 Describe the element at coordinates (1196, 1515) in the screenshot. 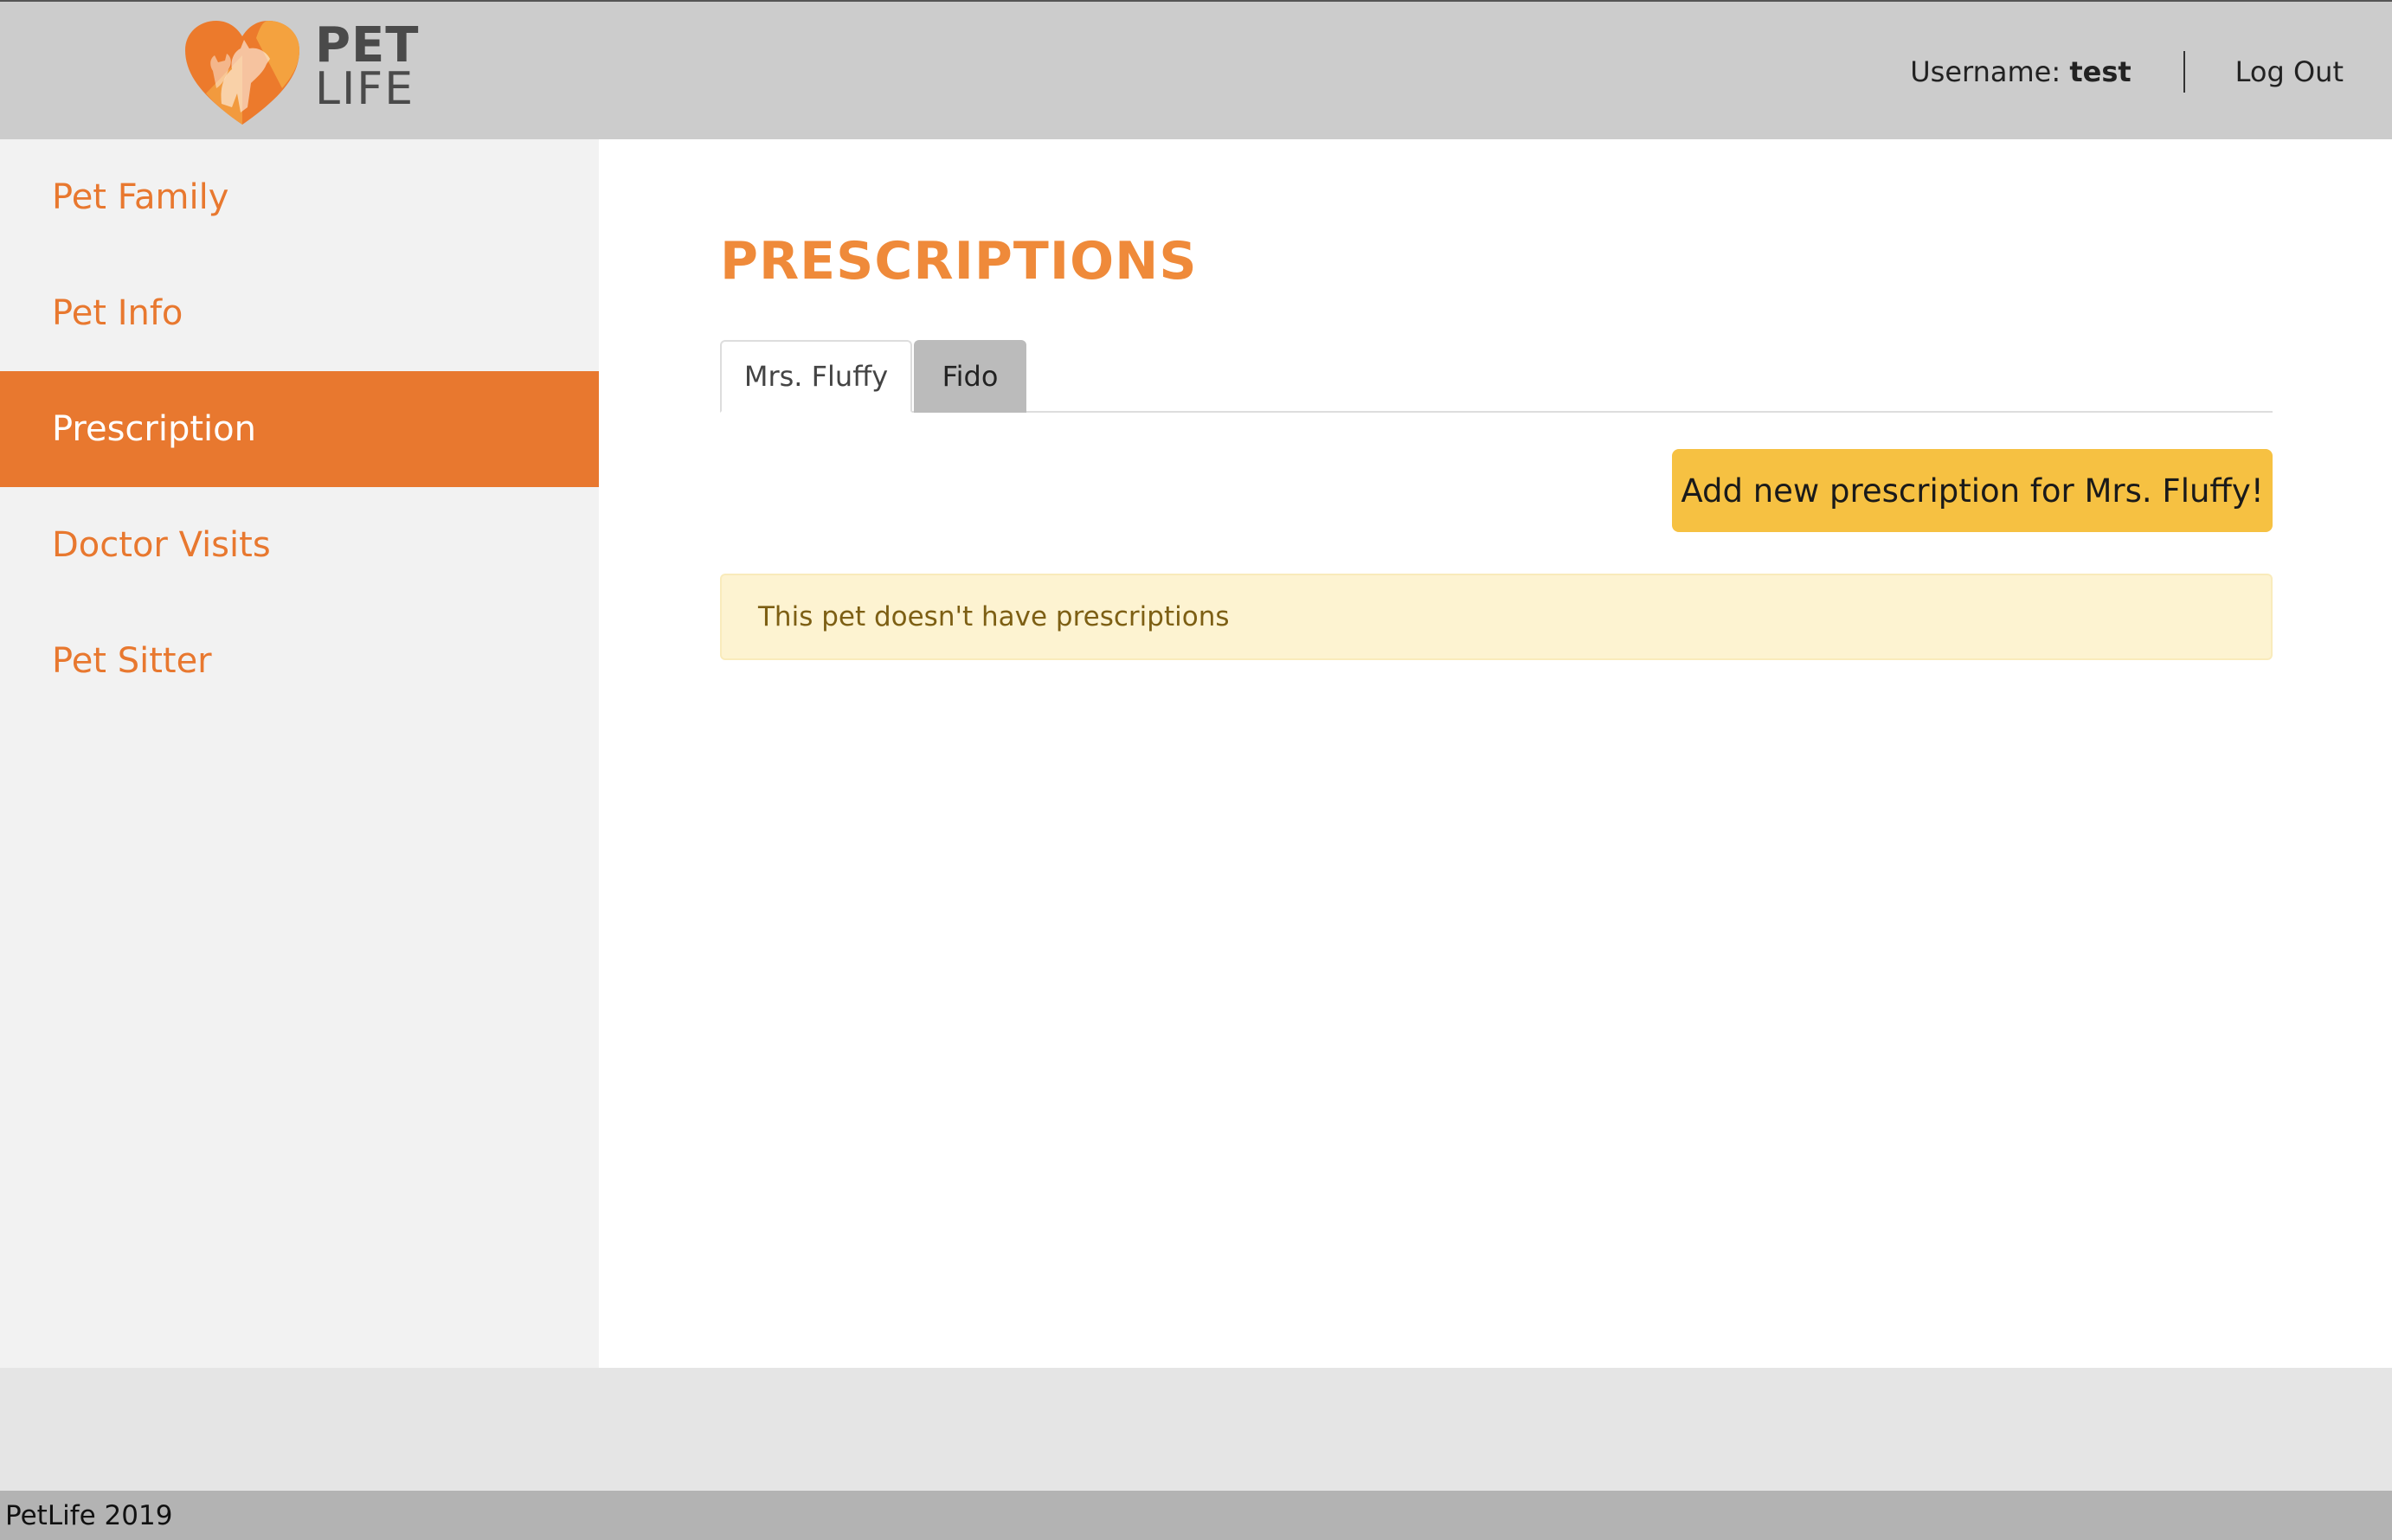

I see `footer: PetLife 2019` at that location.